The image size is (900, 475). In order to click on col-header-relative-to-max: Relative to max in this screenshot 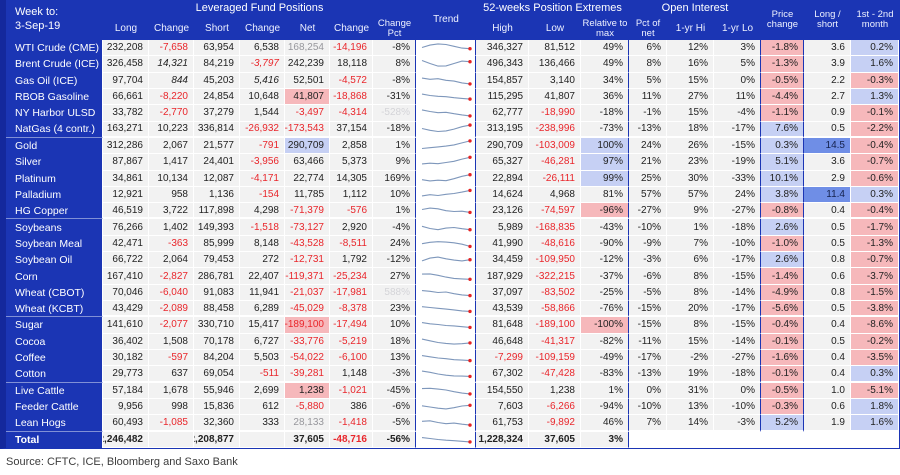, I will do `click(605, 28)`.